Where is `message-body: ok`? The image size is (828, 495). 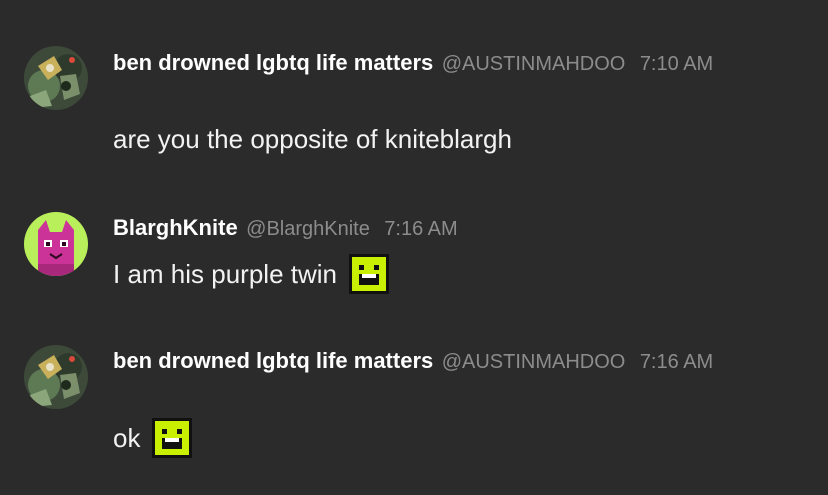
message-body: ok is located at coordinates (127, 437).